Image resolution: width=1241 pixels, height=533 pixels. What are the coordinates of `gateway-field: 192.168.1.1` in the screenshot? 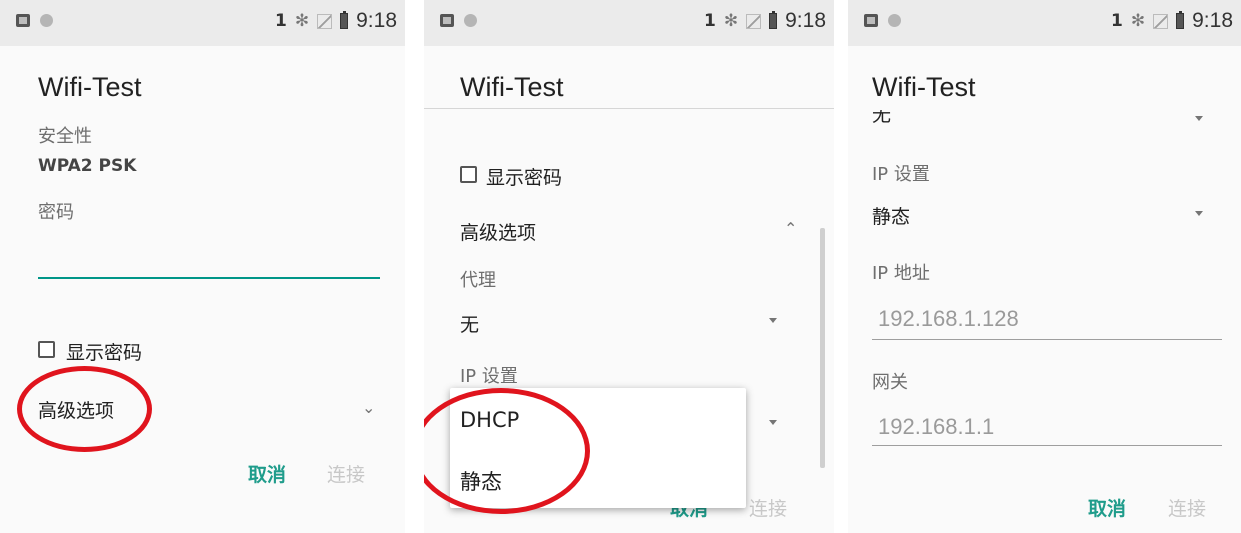 It's located at (936, 427).